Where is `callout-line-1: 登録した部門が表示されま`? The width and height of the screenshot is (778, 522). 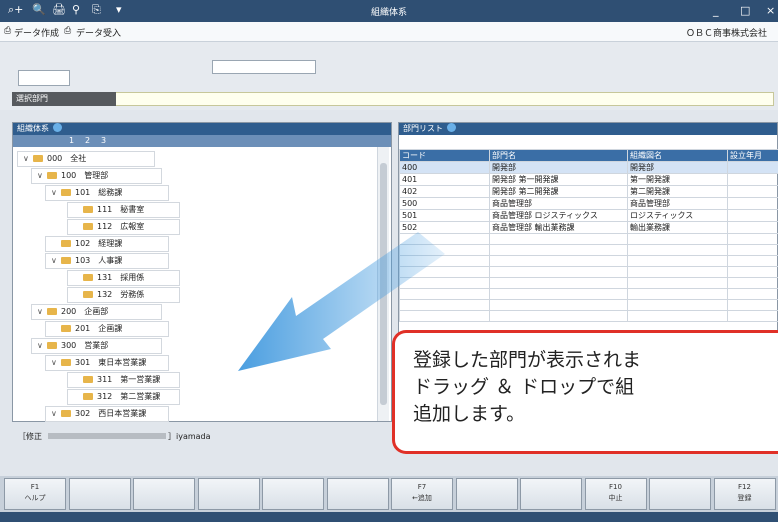
callout-line-1: 登録した部門が表示されま is located at coordinates (527, 360).